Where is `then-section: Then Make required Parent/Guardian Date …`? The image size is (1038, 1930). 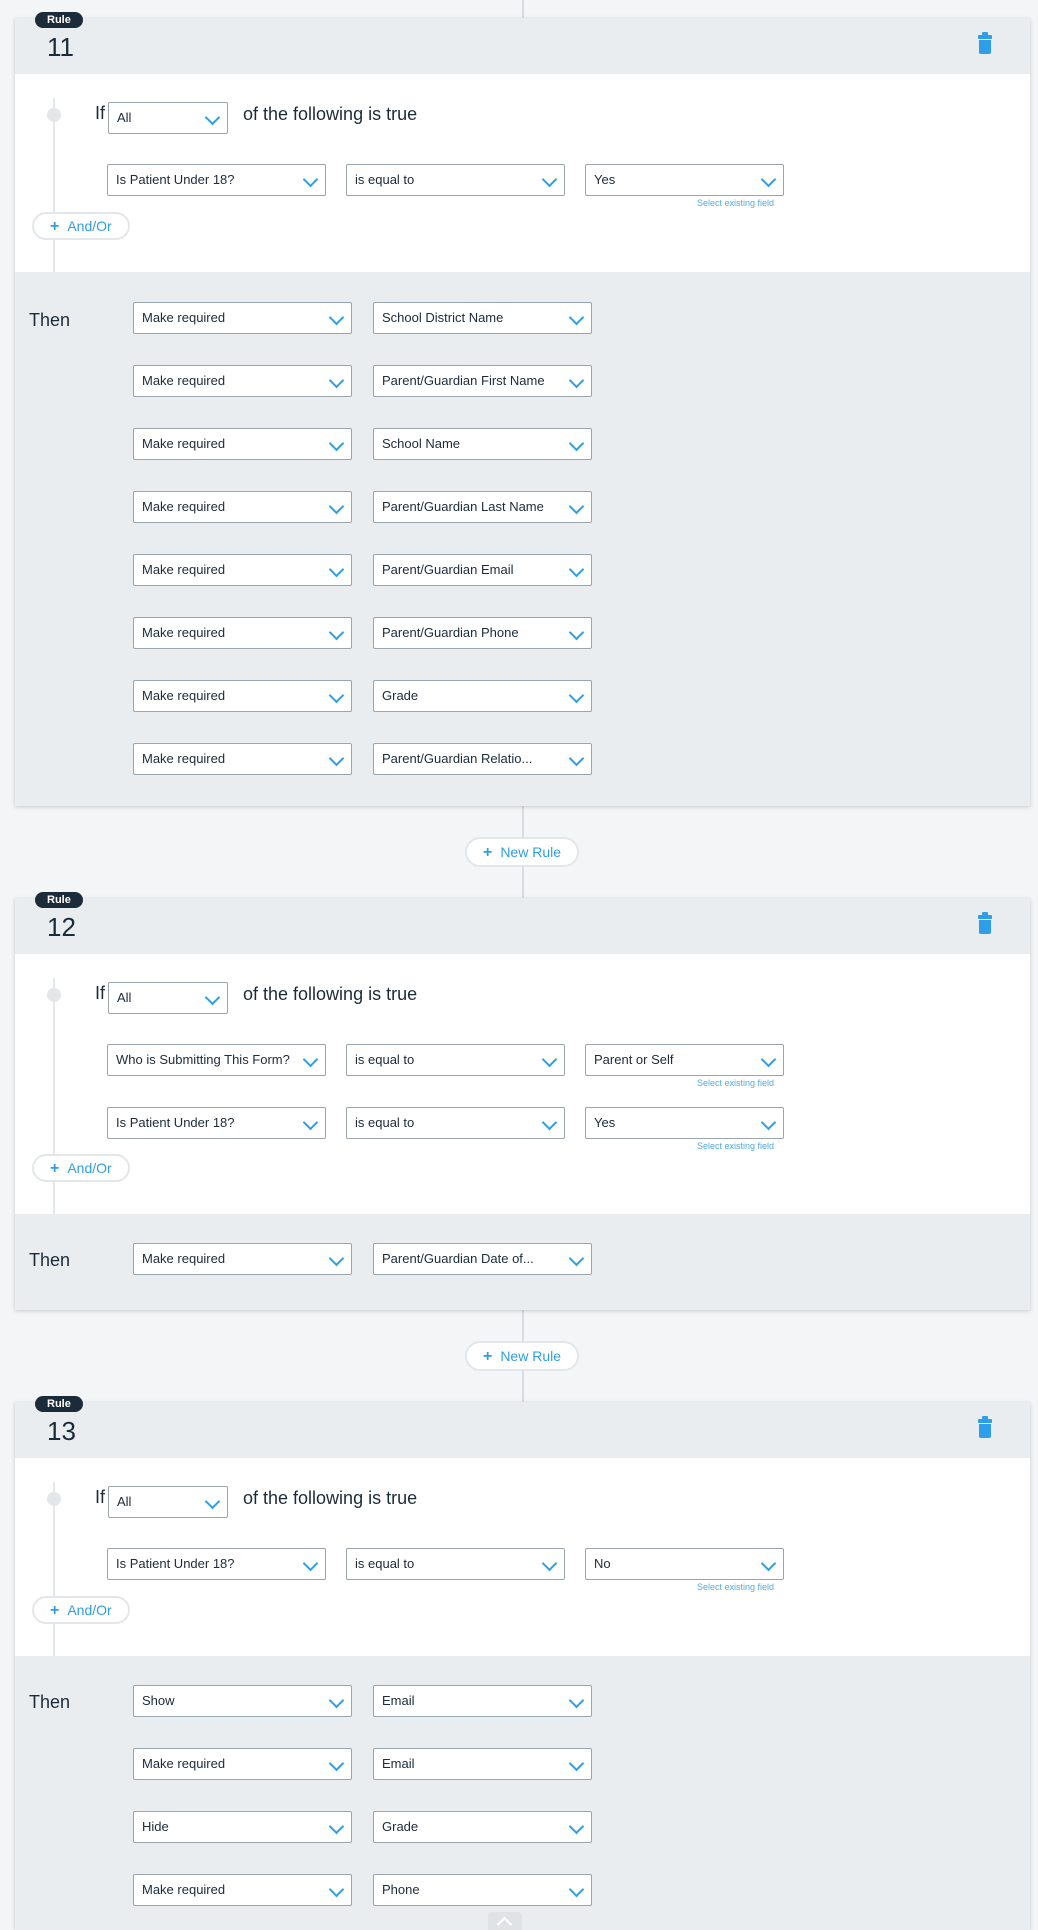
then-section: Then Make required Parent/Guardian Date … is located at coordinates (522, 1262).